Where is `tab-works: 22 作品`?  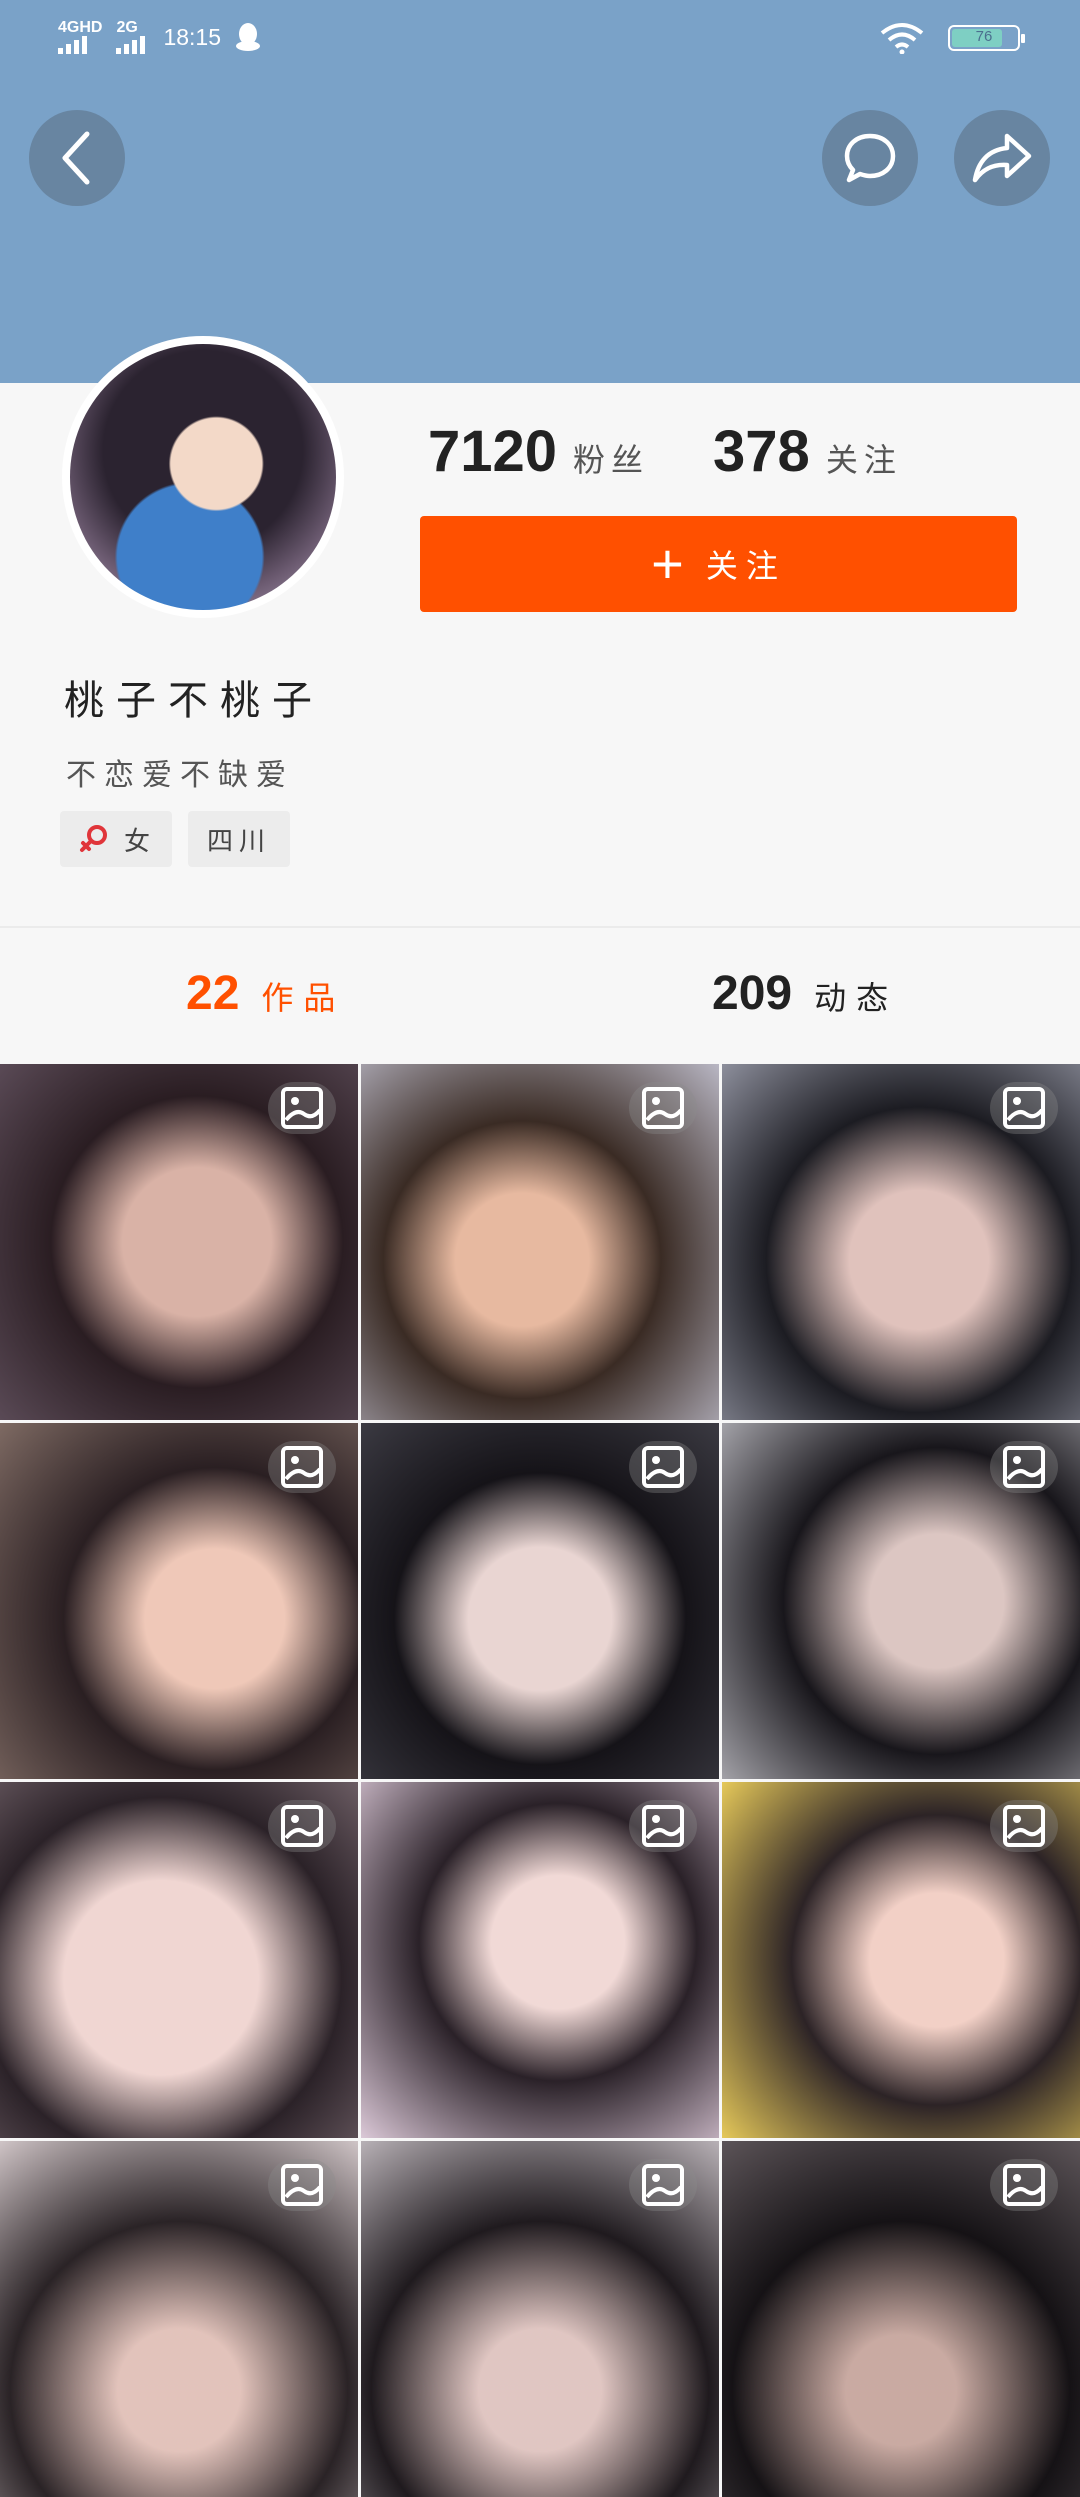
tab-works: 22 作品 is located at coordinates (265, 993).